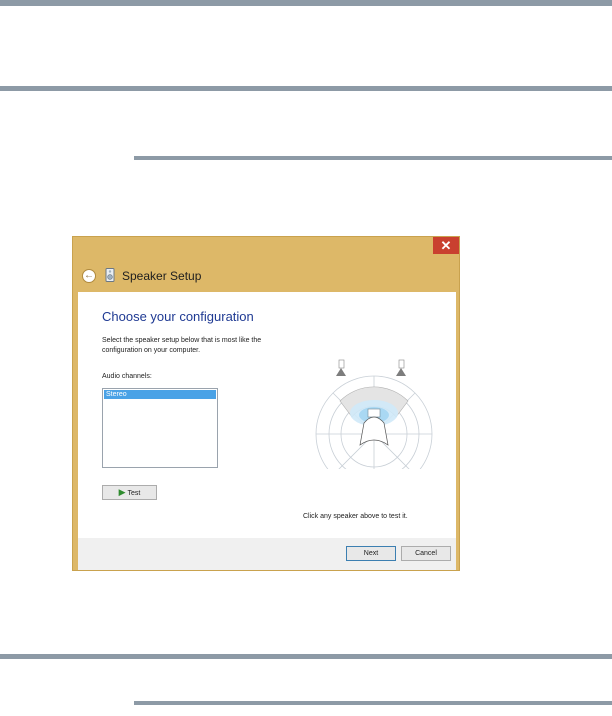 The height and width of the screenshot is (716, 612). I want to click on audio-channels-list: Stereo, so click(160, 428).